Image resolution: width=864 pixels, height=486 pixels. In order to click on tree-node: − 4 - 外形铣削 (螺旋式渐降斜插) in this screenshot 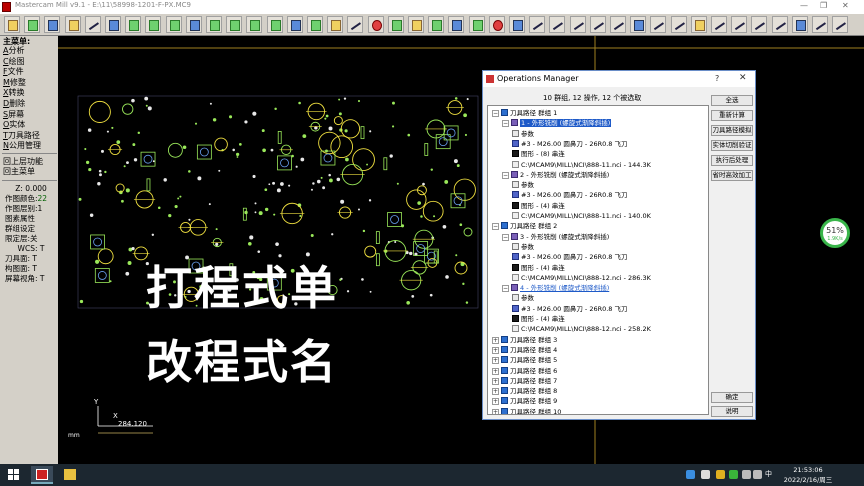, I will do `click(555, 288)`.